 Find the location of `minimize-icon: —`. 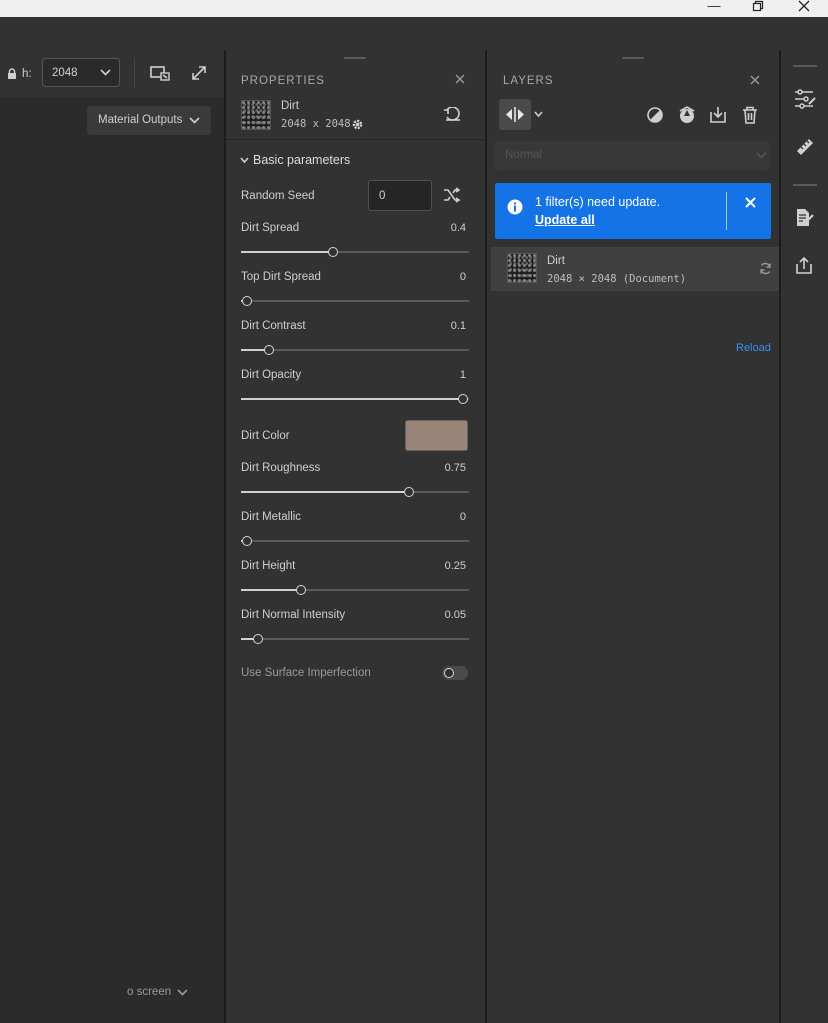

minimize-icon: — is located at coordinates (714, 8).